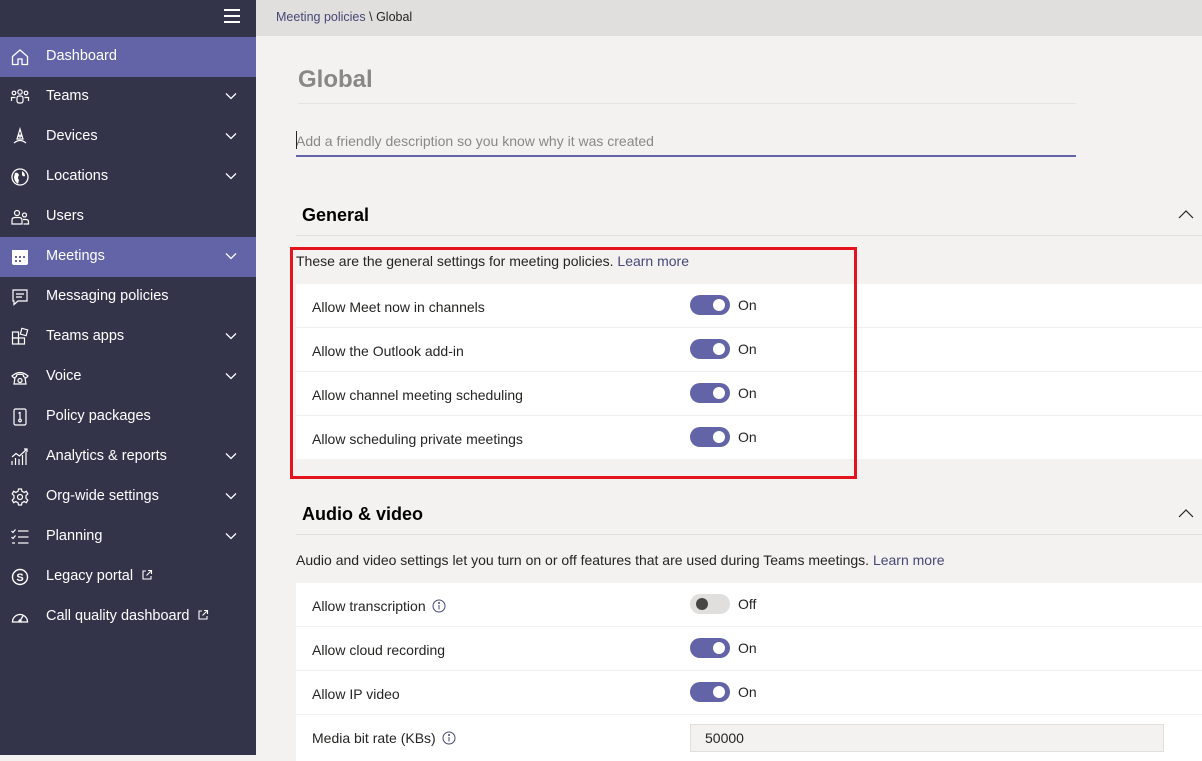  I want to click on setting-row: Allow Meet now in channels On, so click(749, 306).